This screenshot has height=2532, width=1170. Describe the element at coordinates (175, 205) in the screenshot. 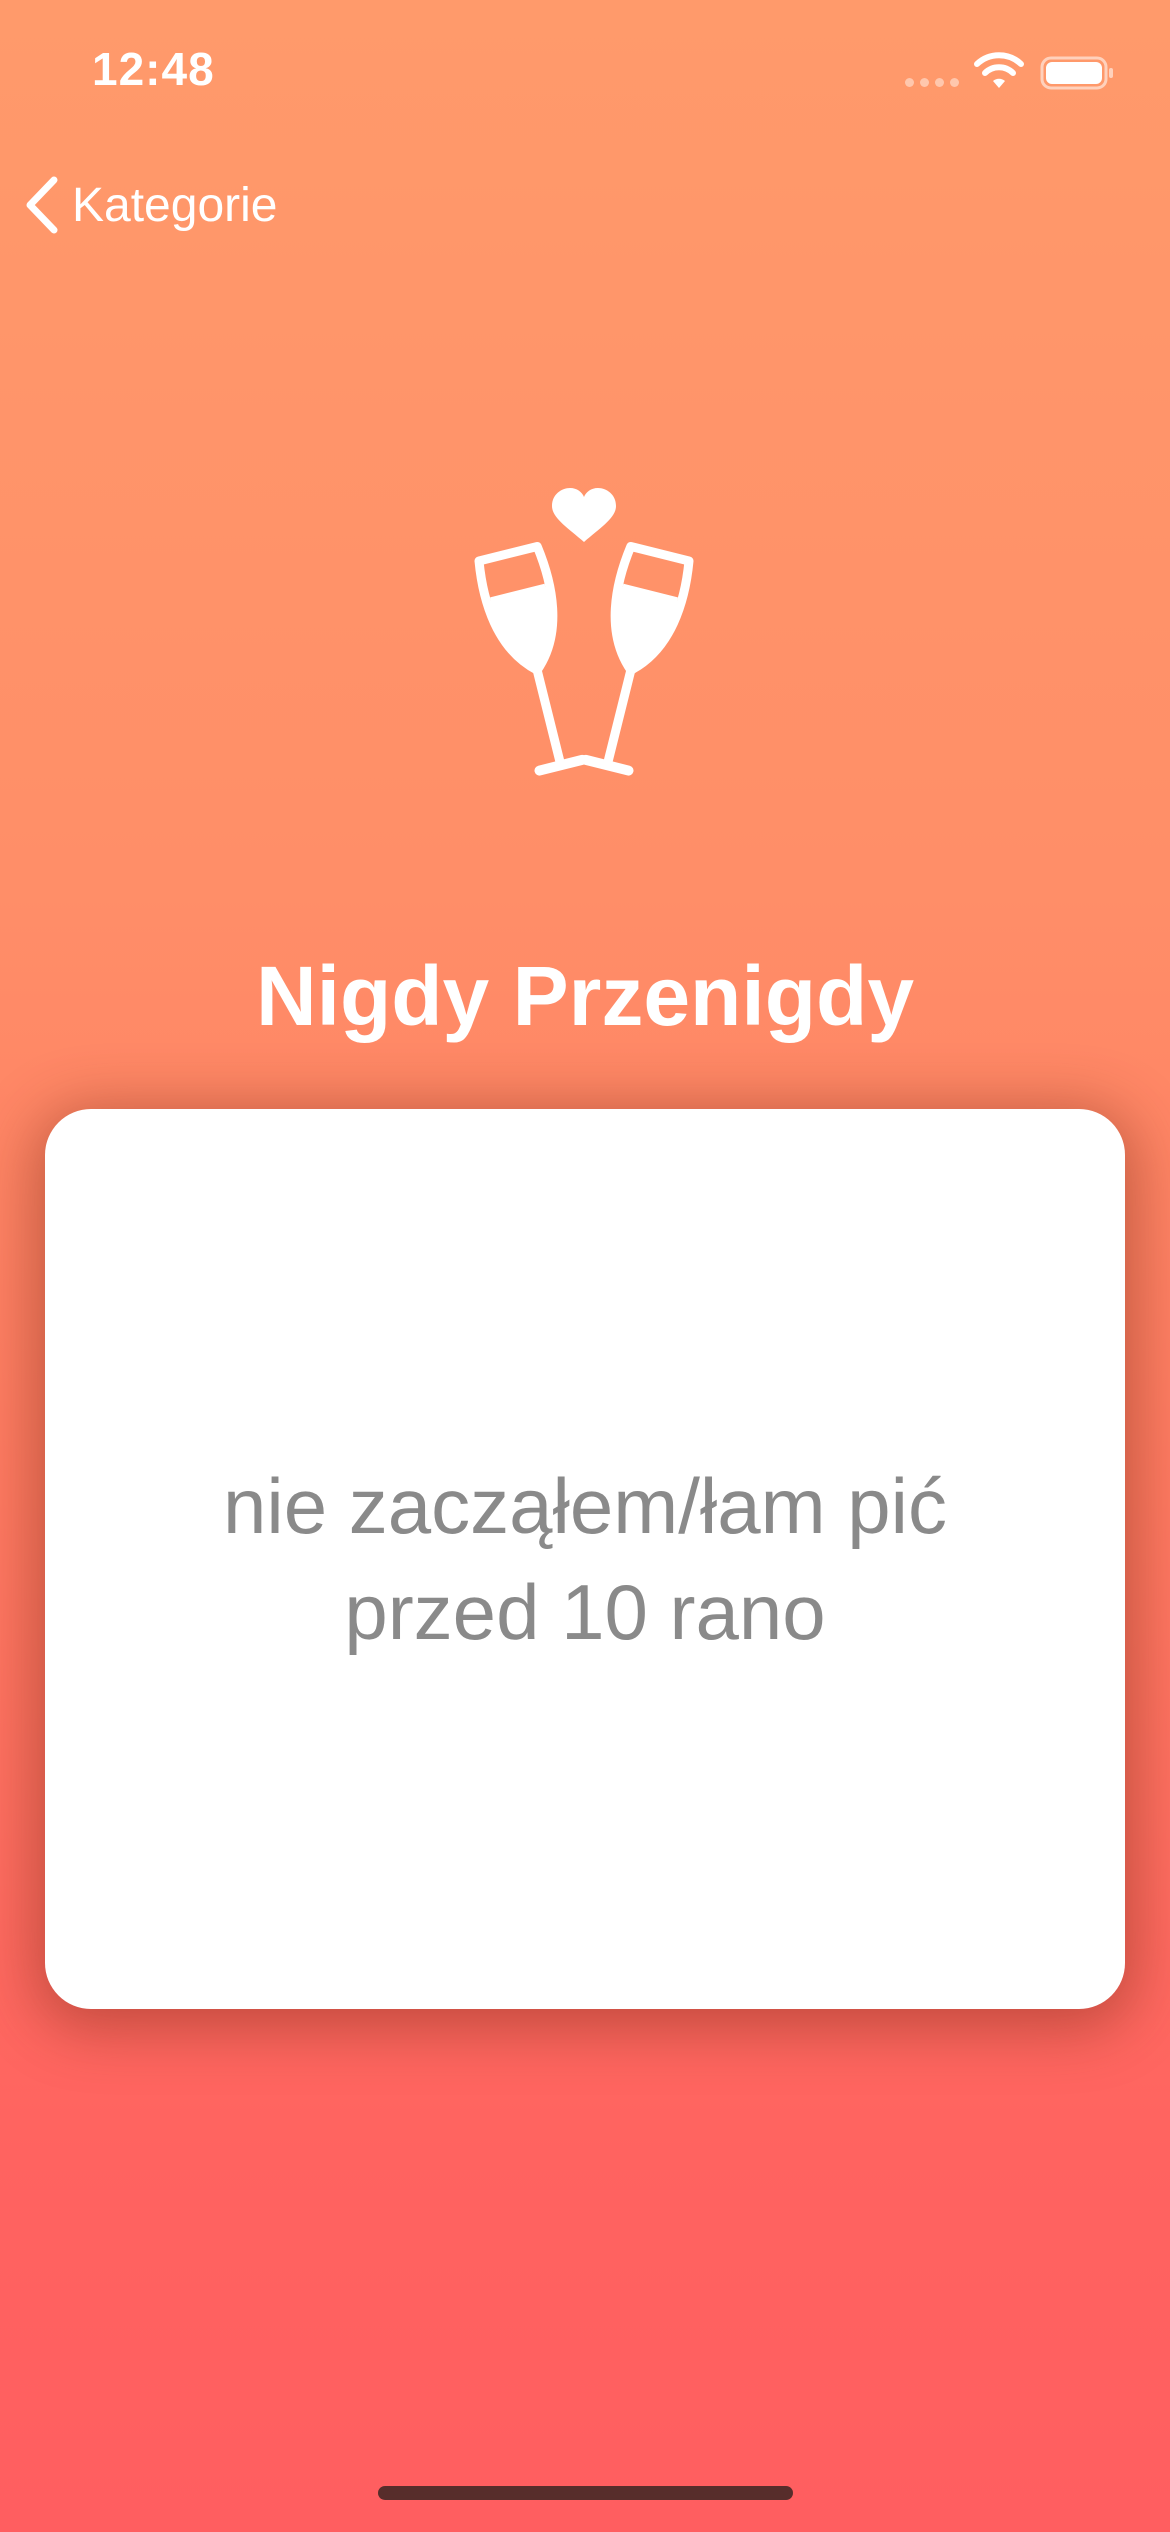

I see `back-button-label: Kategorie` at that location.